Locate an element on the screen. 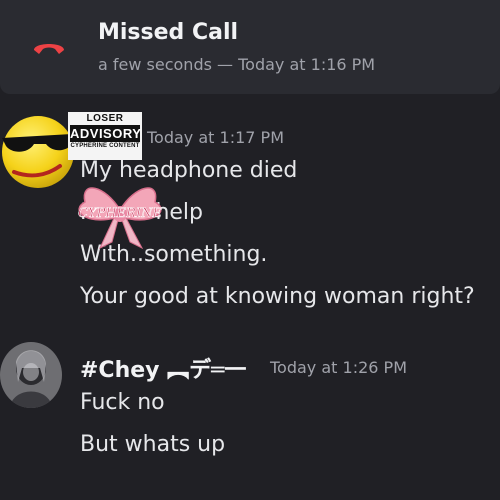 This screenshot has height=500, width=500. advisory-top-text: LOSER is located at coordinates (105, 118).